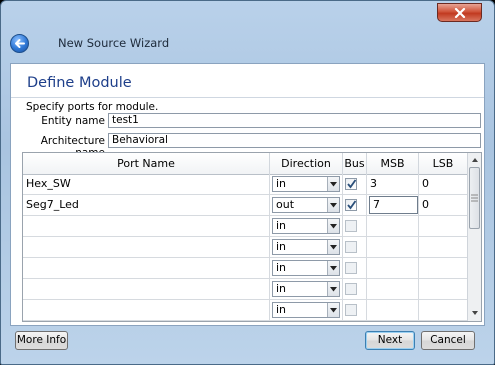  I want to click on table-row: Hex_SW in 3 0, so click(245, 184).